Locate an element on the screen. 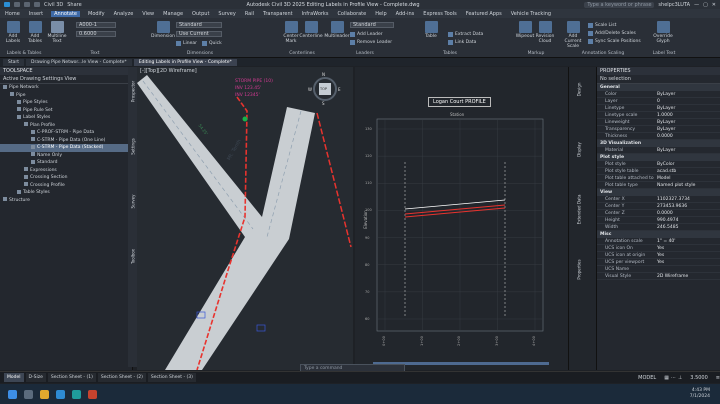 The width and height of the screenshot is (720, 404). menu-tab-vehicle-tracking: Vehicle Tracking is located at coordinates (531, 14).